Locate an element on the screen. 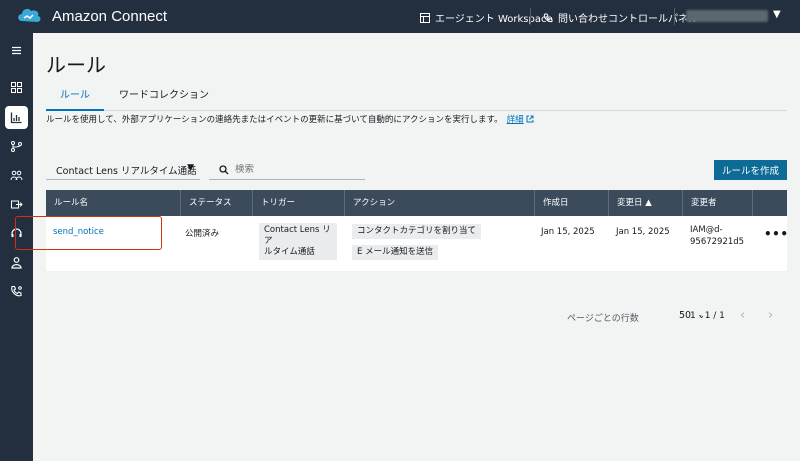 This screenshot has height=461, width=800. next-page-icon: › is located at coordinates (770, 315).